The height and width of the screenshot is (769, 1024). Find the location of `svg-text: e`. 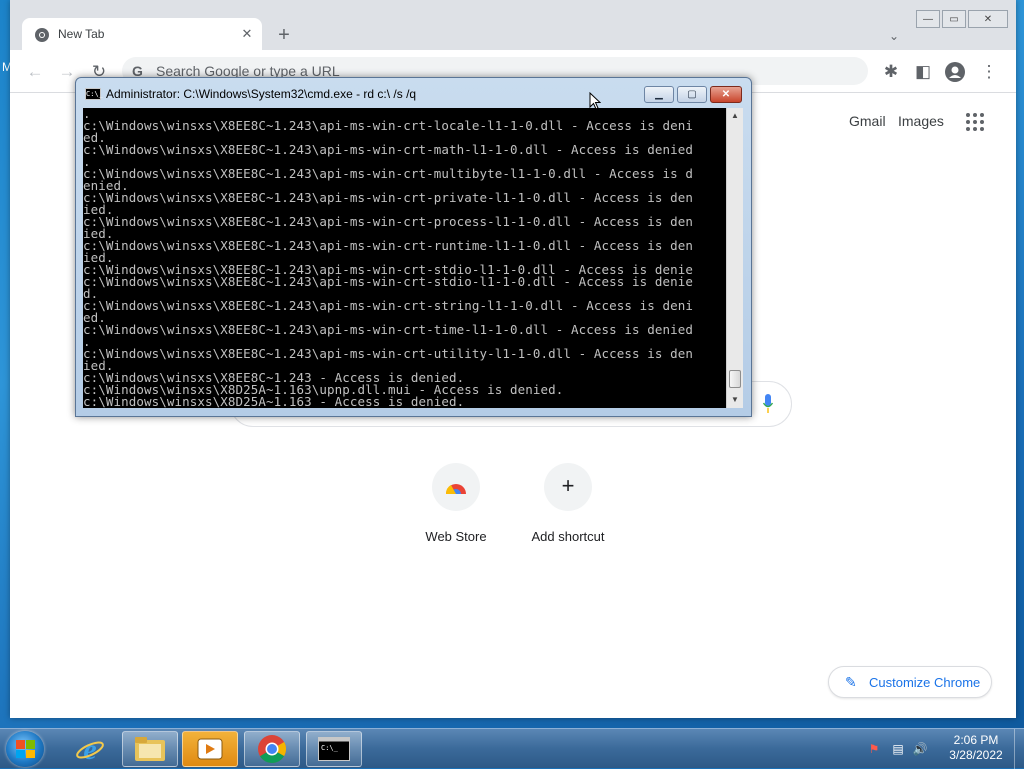

svg-text: e is located at coordinates (89, 749).